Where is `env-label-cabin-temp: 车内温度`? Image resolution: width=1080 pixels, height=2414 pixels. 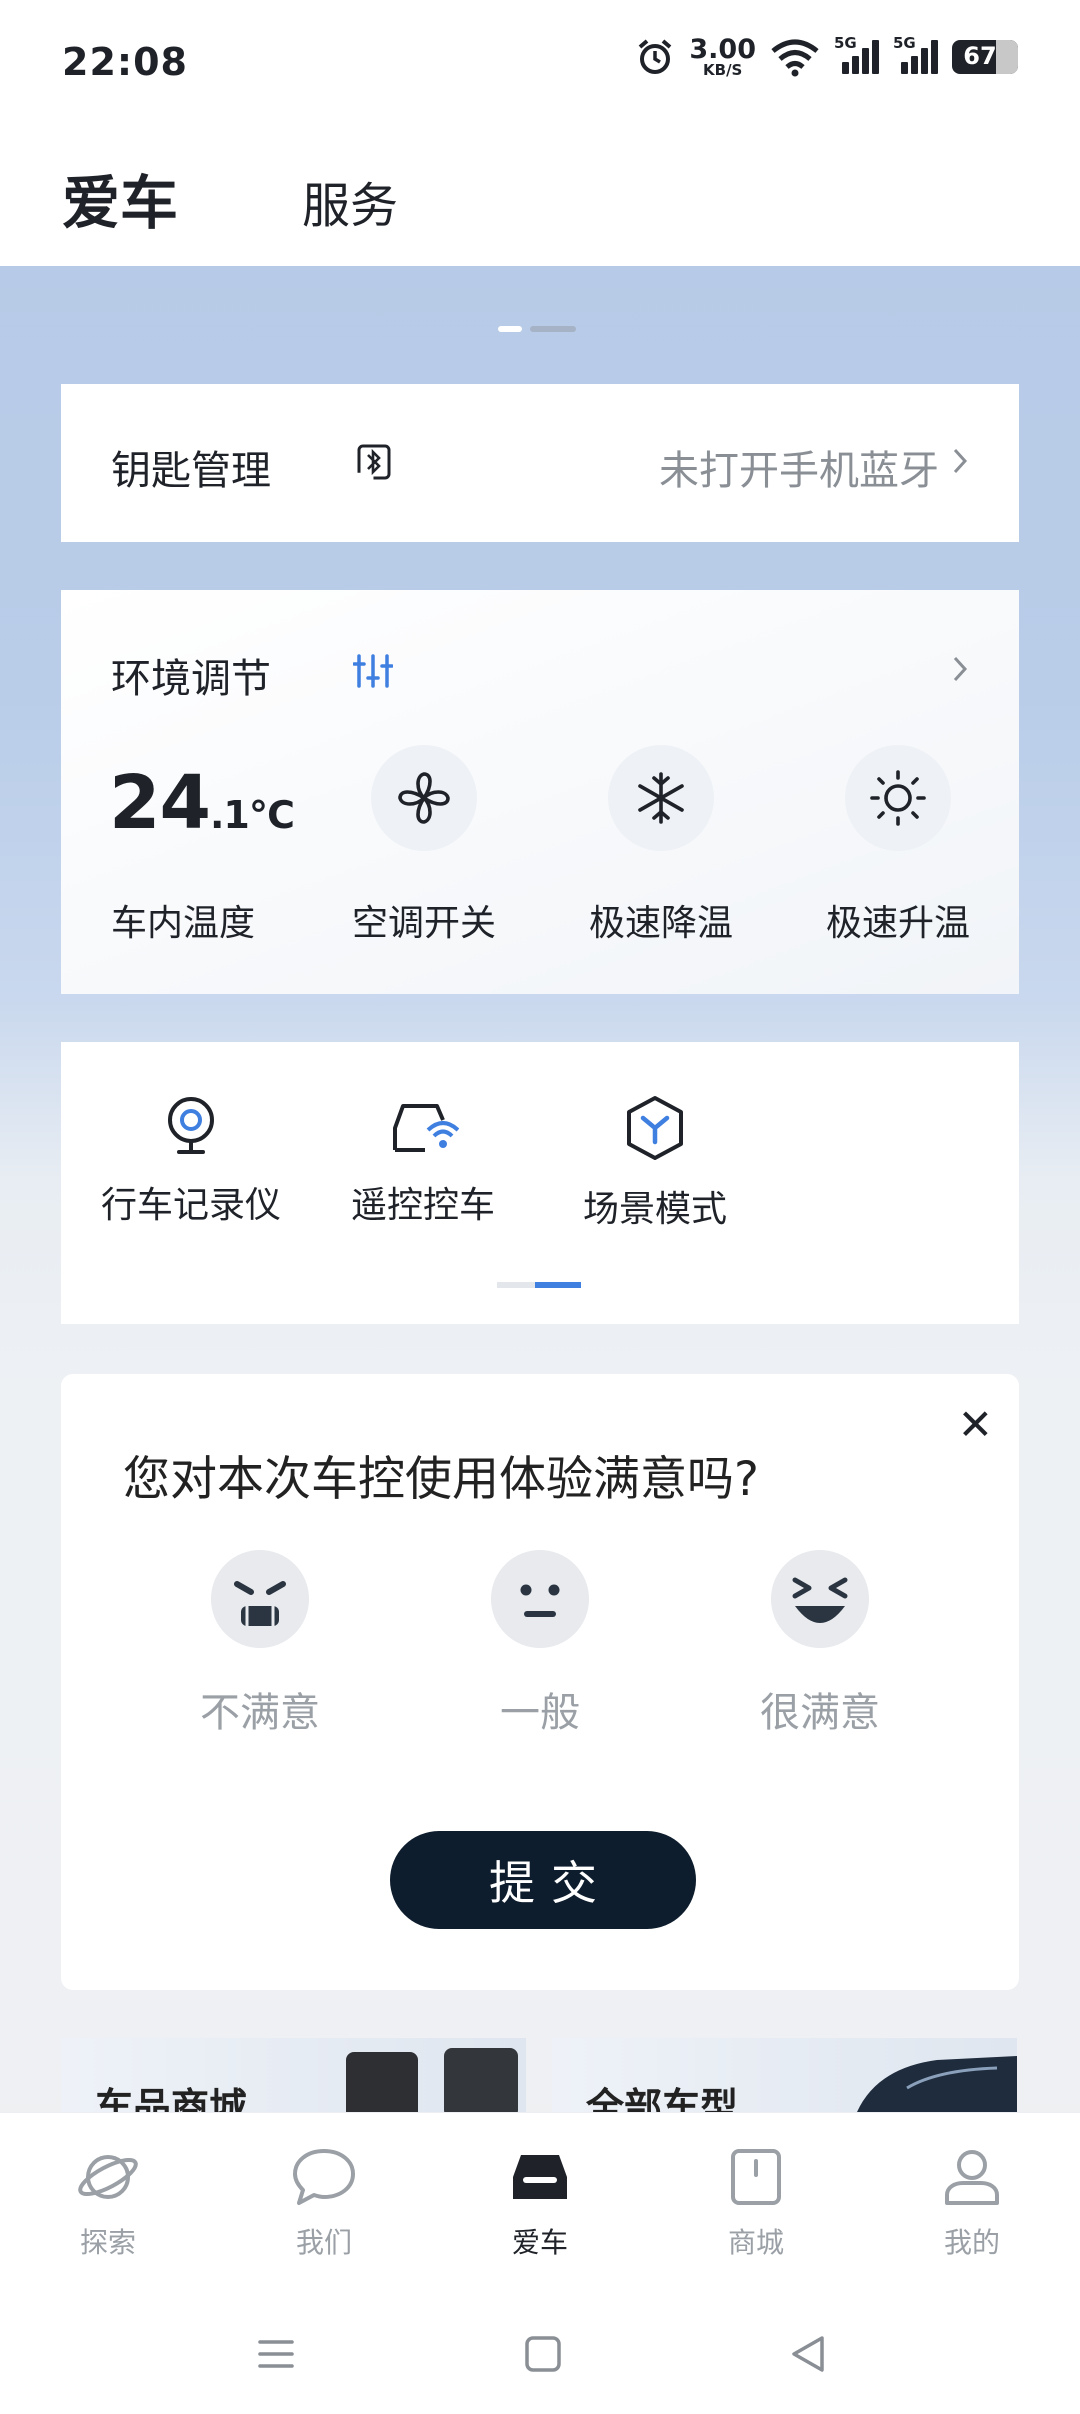
env-label-cabin-temp: 车内温度 is located at coordinates (182, 923).